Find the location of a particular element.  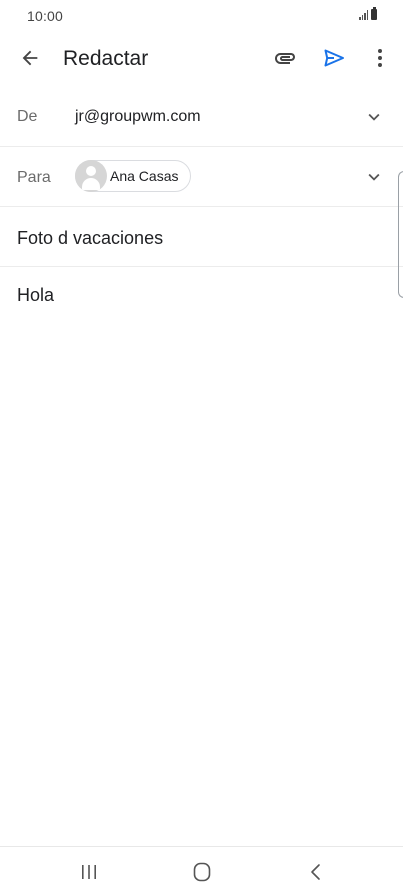

body-field: Hola is located at coordinates (35, 295).